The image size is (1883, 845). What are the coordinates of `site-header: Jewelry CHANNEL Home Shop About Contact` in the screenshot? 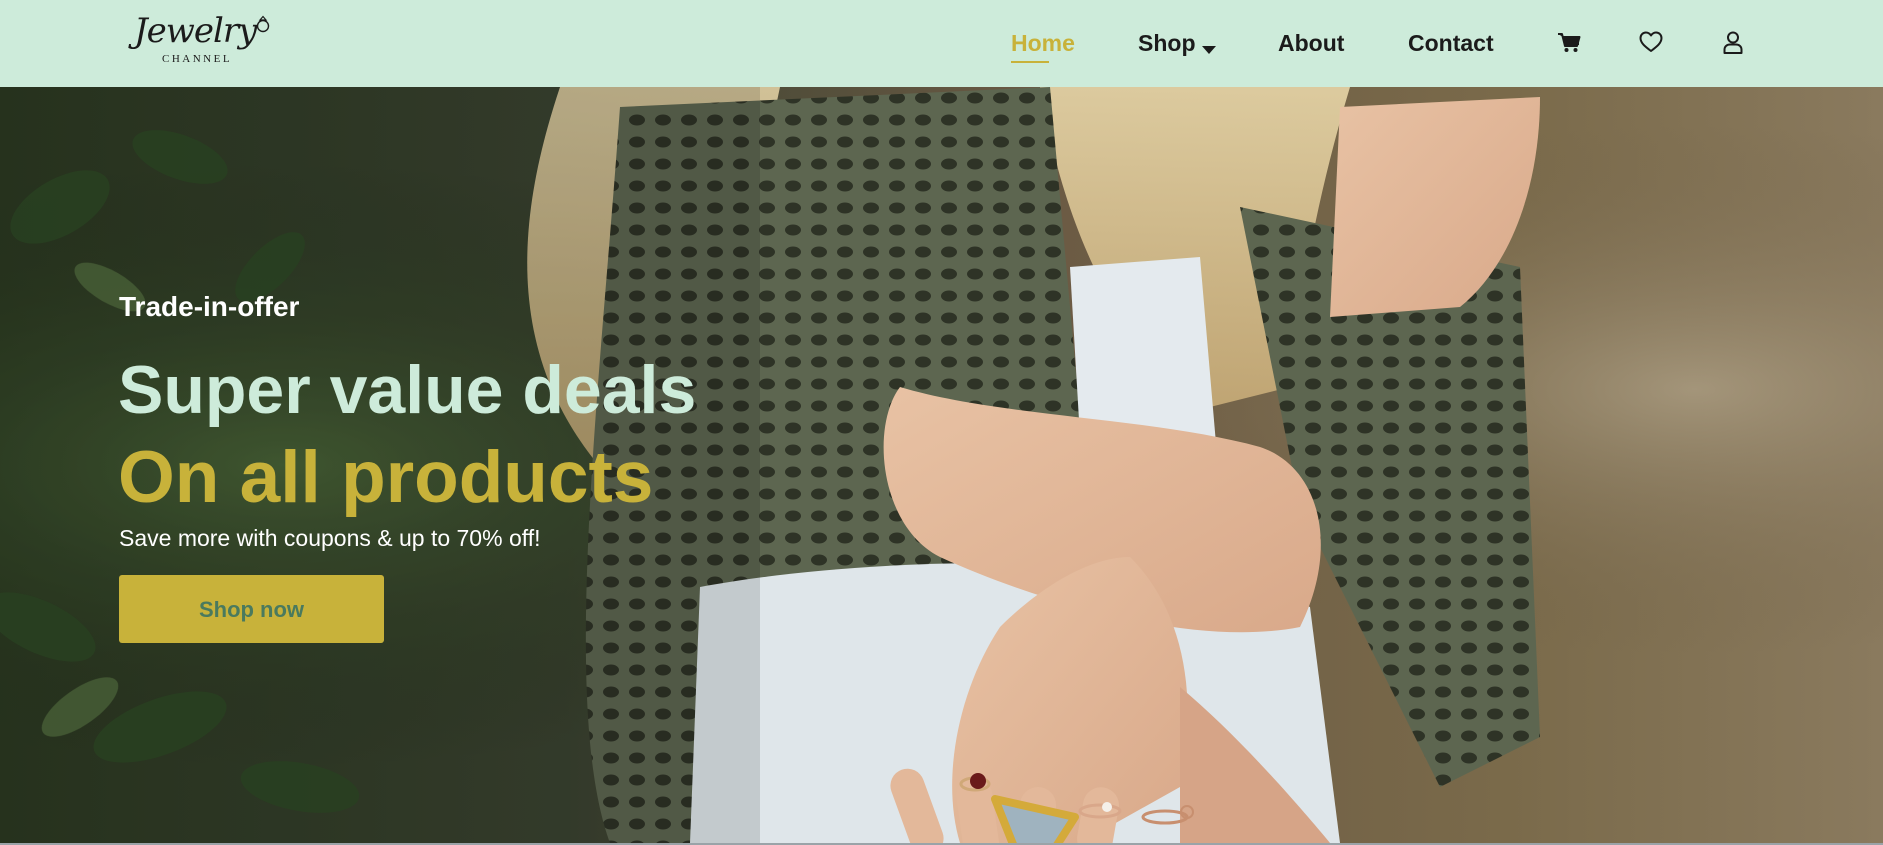 It's located at (941, 43).